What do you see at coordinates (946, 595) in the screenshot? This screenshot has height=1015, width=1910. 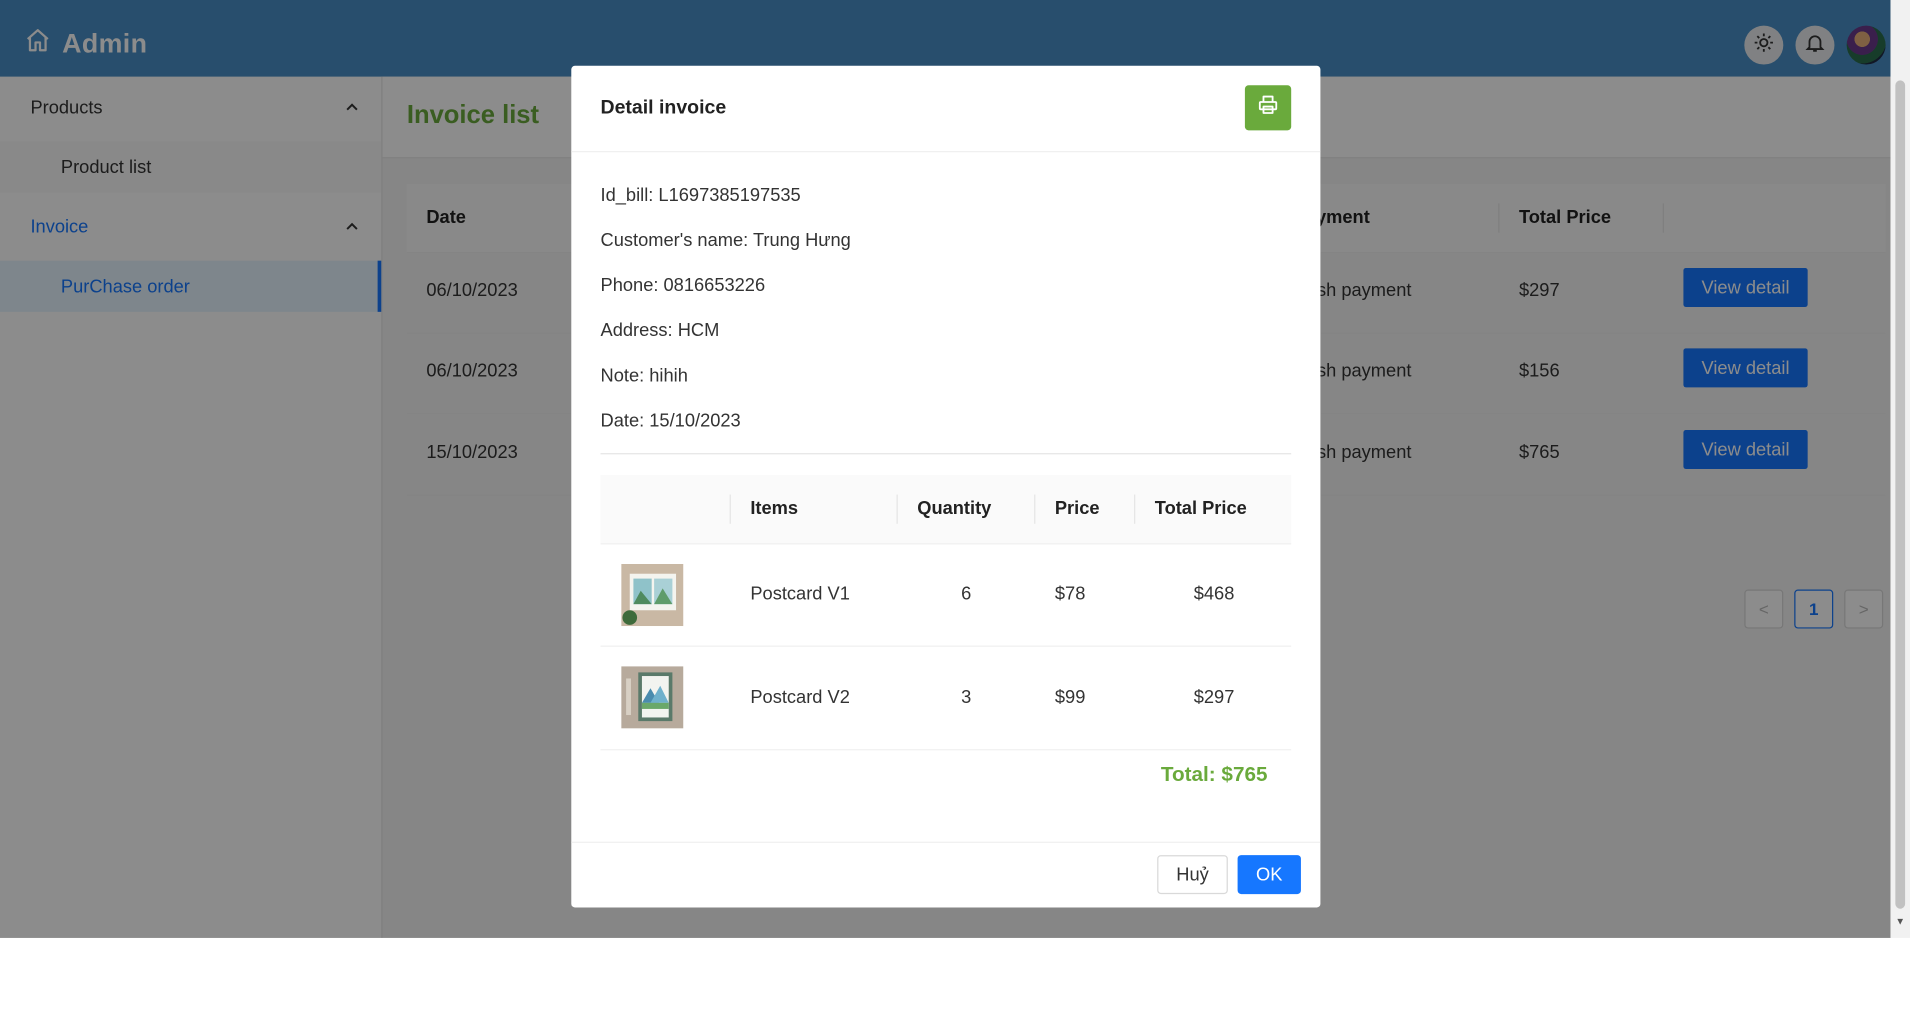 I see `item-row: Postcard V1 6 $78 $468` at bounding box center [946, 595].